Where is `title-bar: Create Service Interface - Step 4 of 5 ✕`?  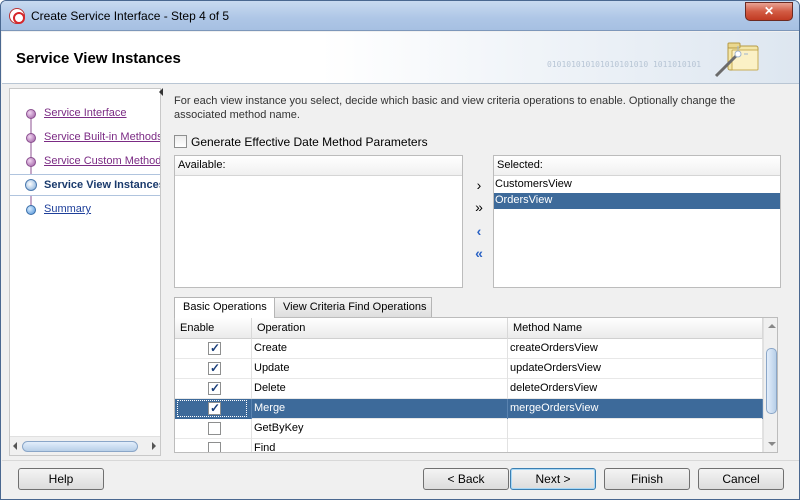 title-bar: Create Service Interface - Step 4 of 5 ✕ is located at coordinates (400, 16).